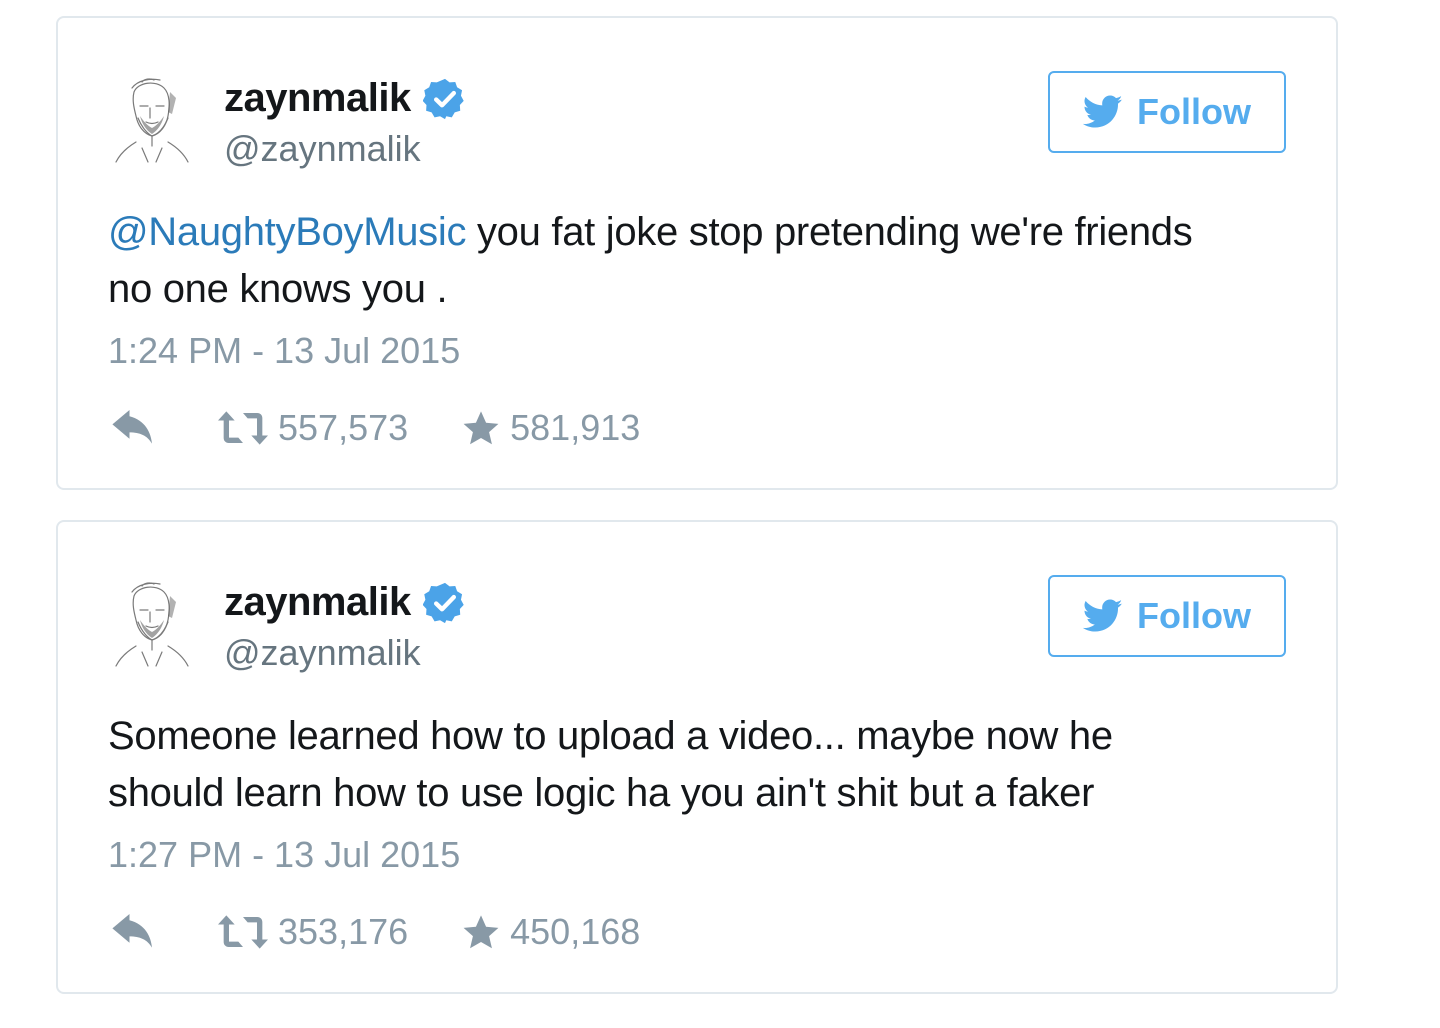 This screenshot has width=1440, height=1028. Describe the element at coordinates (343, 427) in the screenshot. I see `retweet-count: 557,573` at that location.